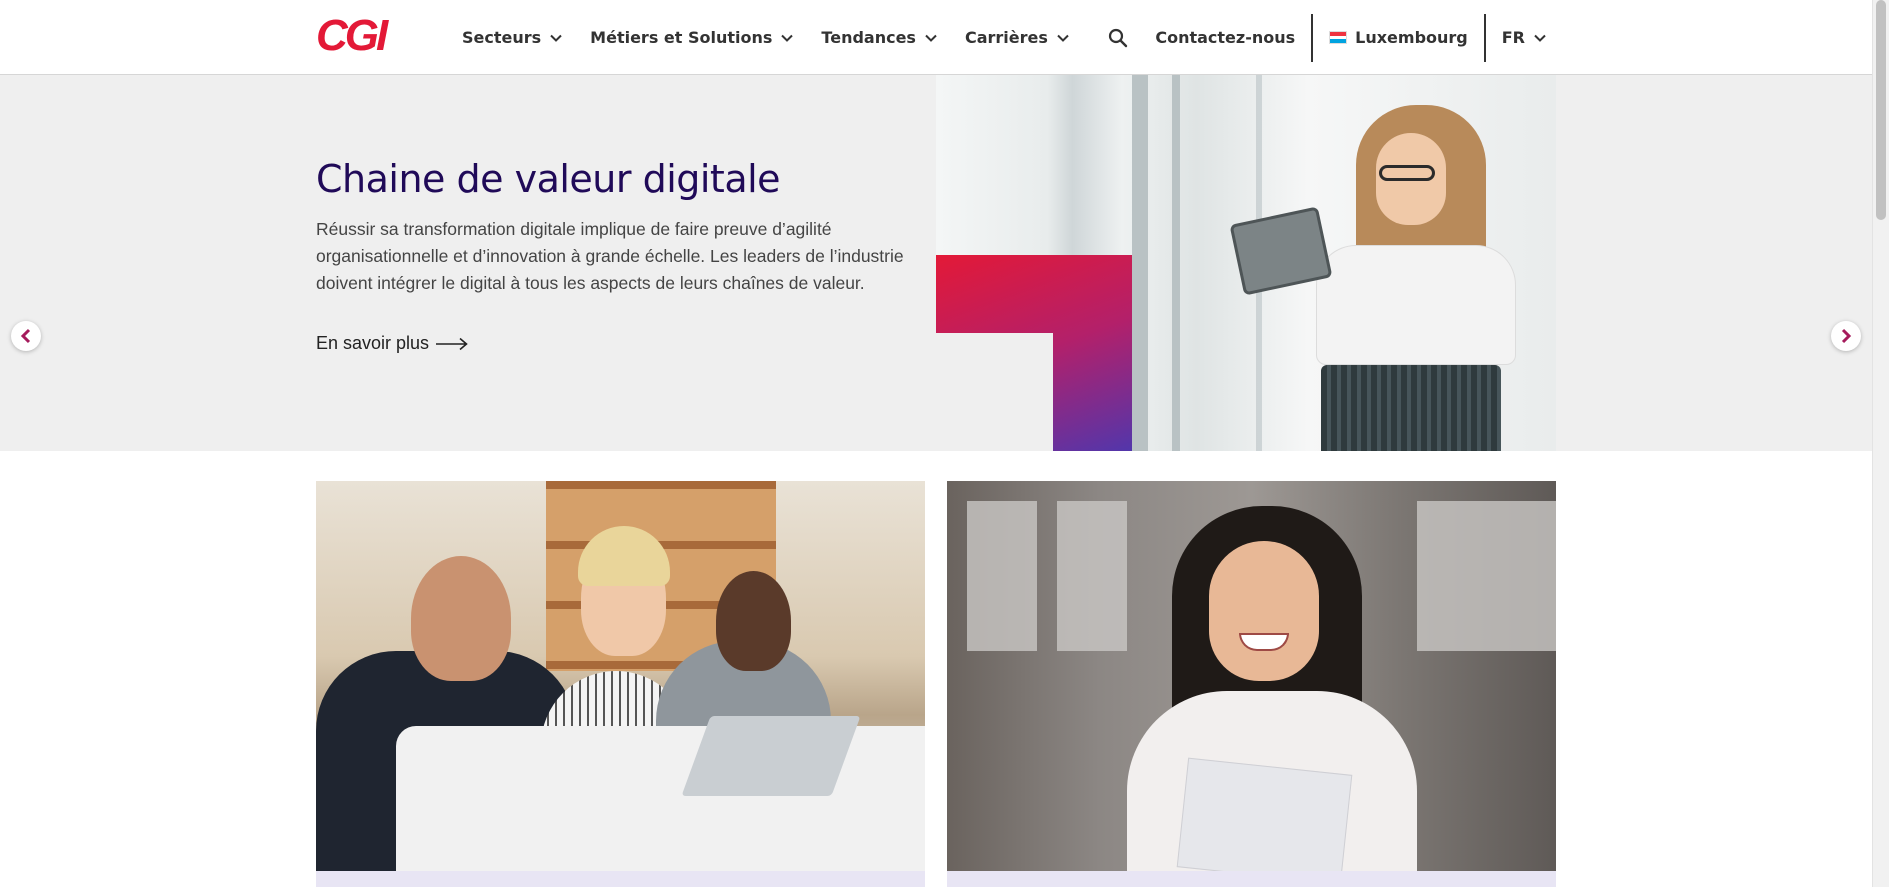  What do you see at coordinates (753, 621) in the screenshot?
I see `man2-head` at bounding box center [753, 621].